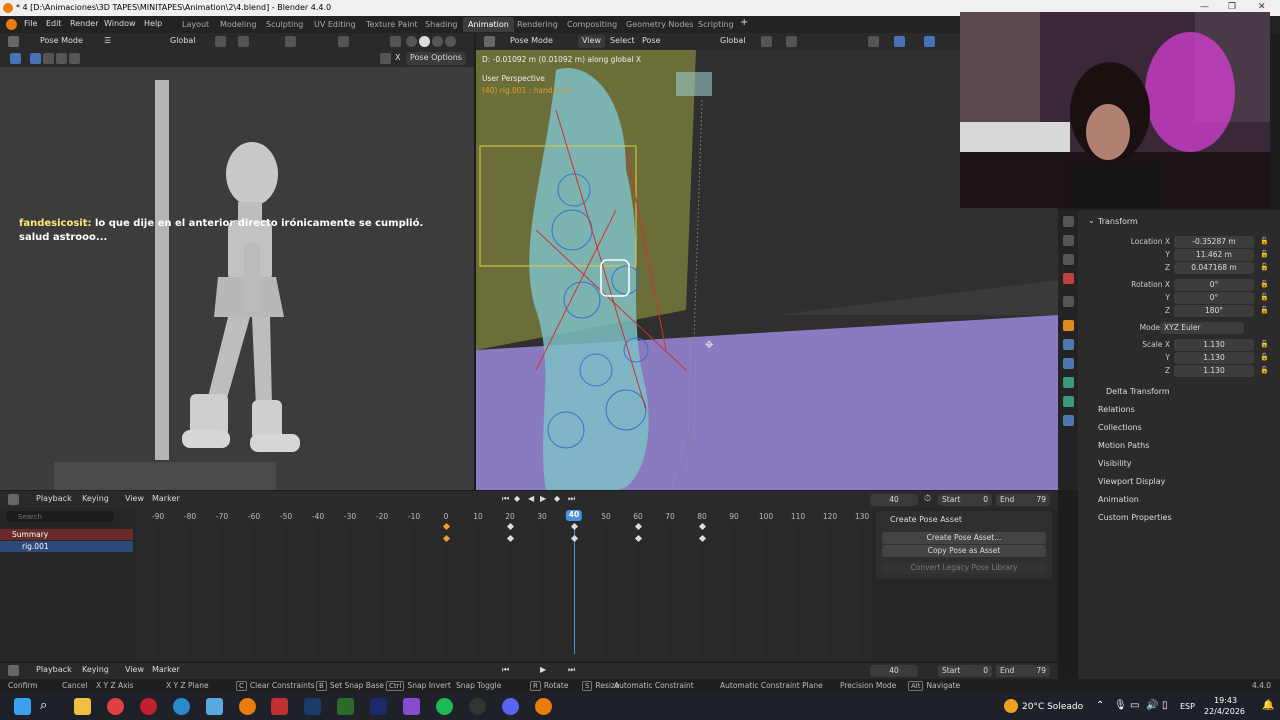 Image resolution: width=1280 pixels, height=720 pixels. I want to click on section-relations: Relations, so click(1116, 409).